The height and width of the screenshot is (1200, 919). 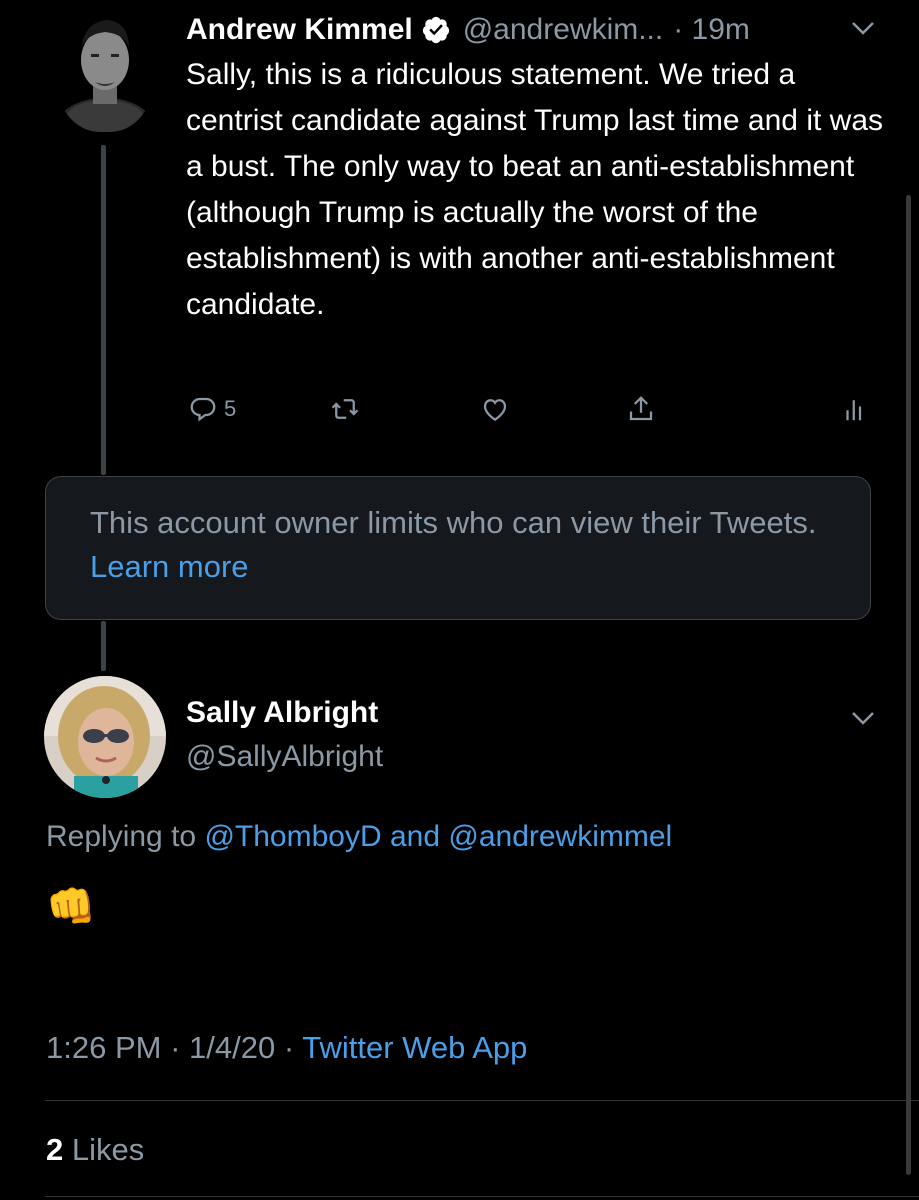 I want to click on likes-label: Likes, so click(x=108, y=1149).